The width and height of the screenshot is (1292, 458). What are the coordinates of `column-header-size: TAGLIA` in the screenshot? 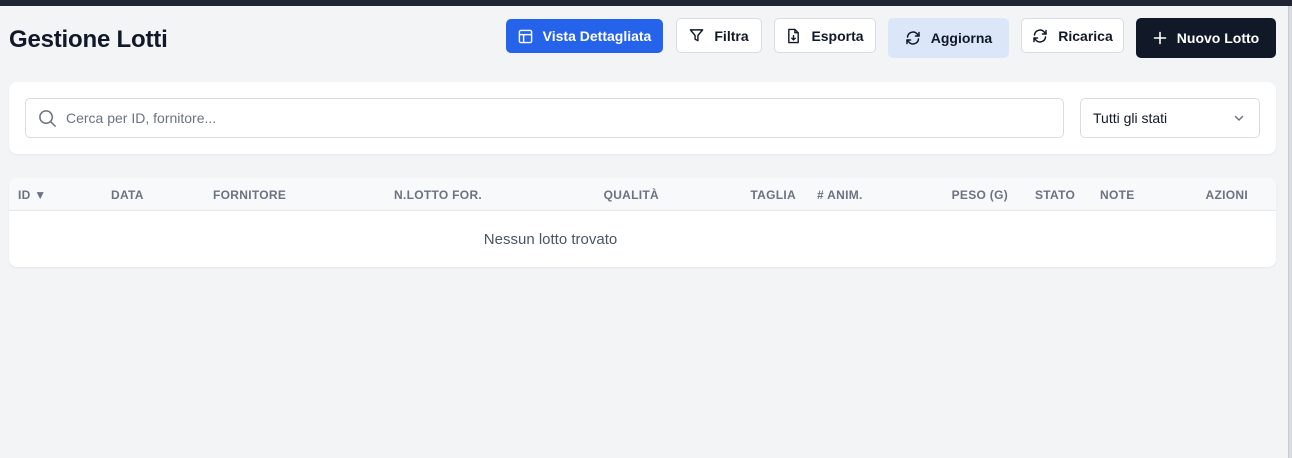 It's located at (773, 195).